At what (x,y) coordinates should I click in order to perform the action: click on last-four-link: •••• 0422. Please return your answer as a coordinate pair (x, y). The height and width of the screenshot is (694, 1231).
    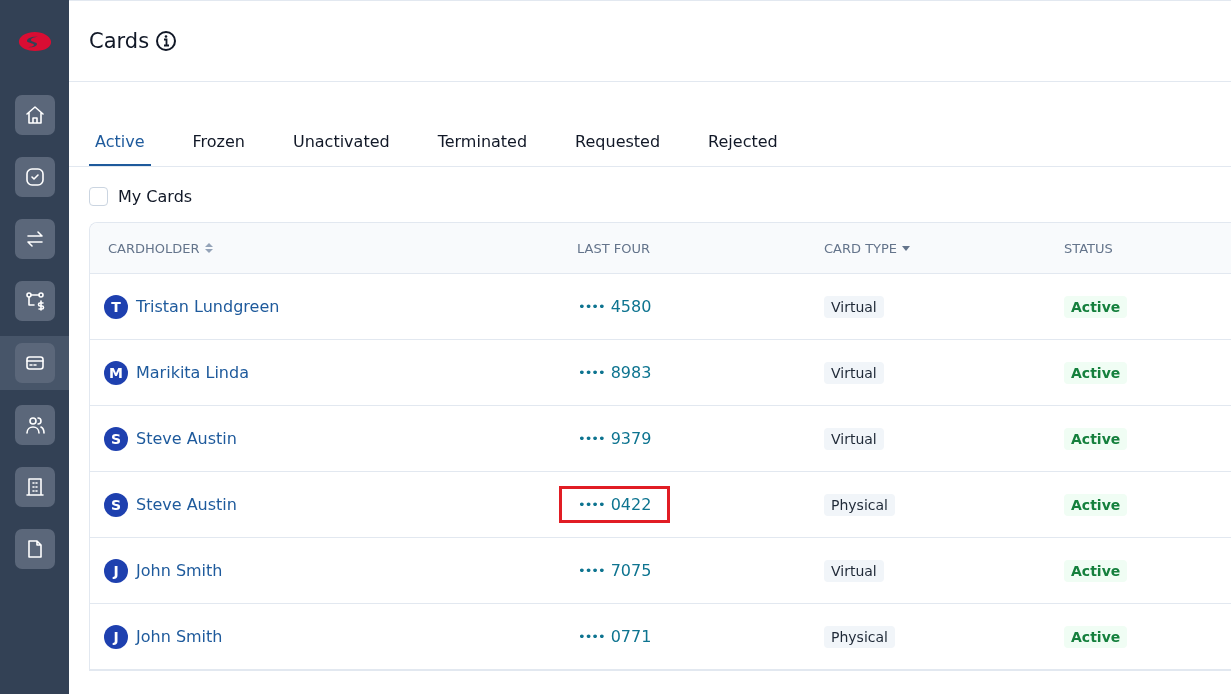
    Looking at the image, I should click on (615, 504).